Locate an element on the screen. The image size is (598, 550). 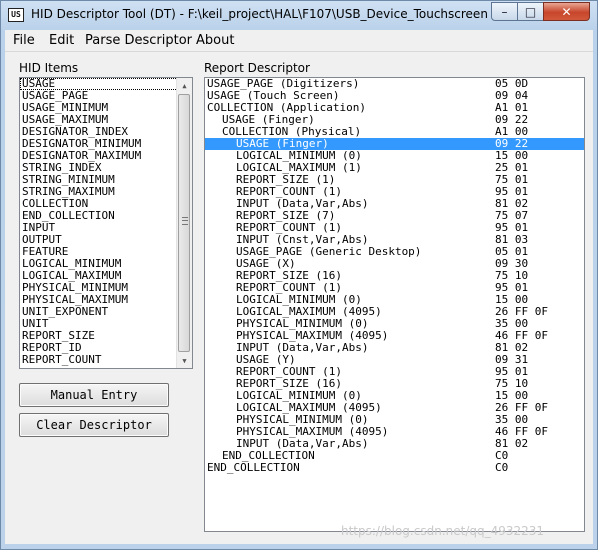
hid-items-scrollbar: ▲ ▼ is located at coordinates (184, 223).